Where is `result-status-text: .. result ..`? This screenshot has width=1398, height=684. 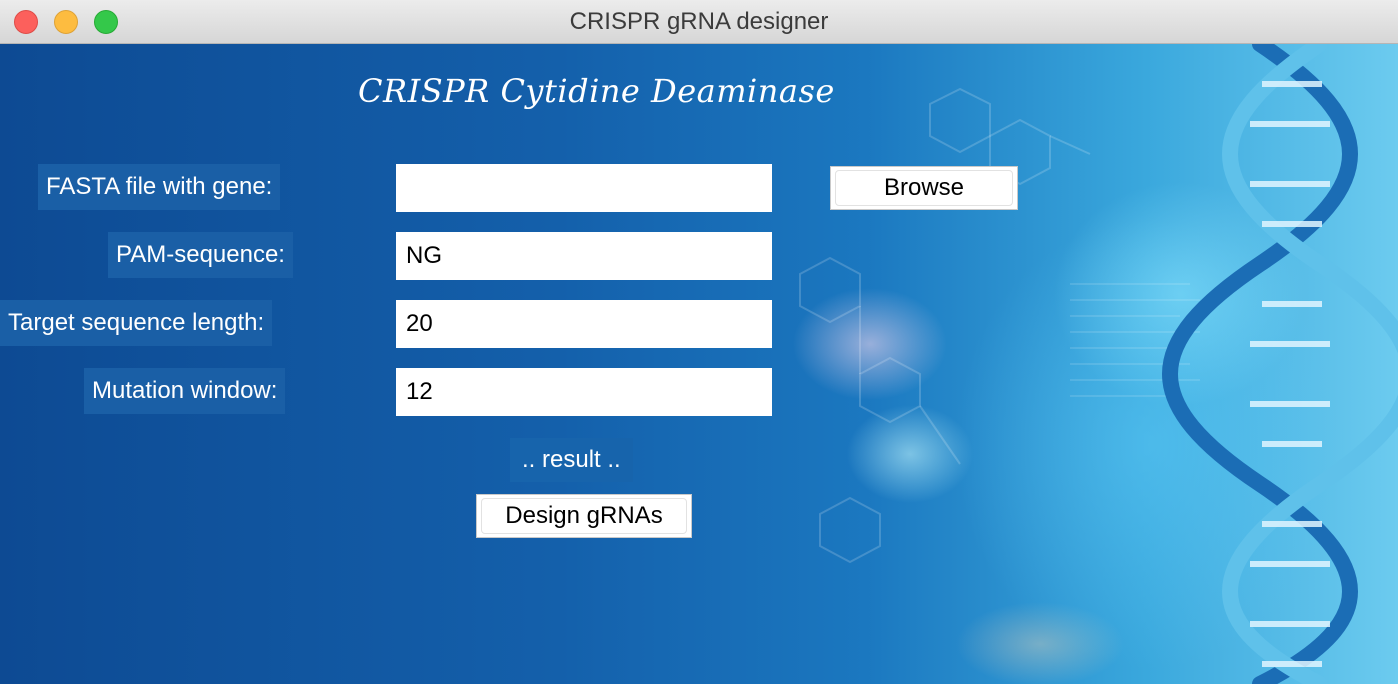
result-status-text: .. result .. is located at coordinates (571, 460).